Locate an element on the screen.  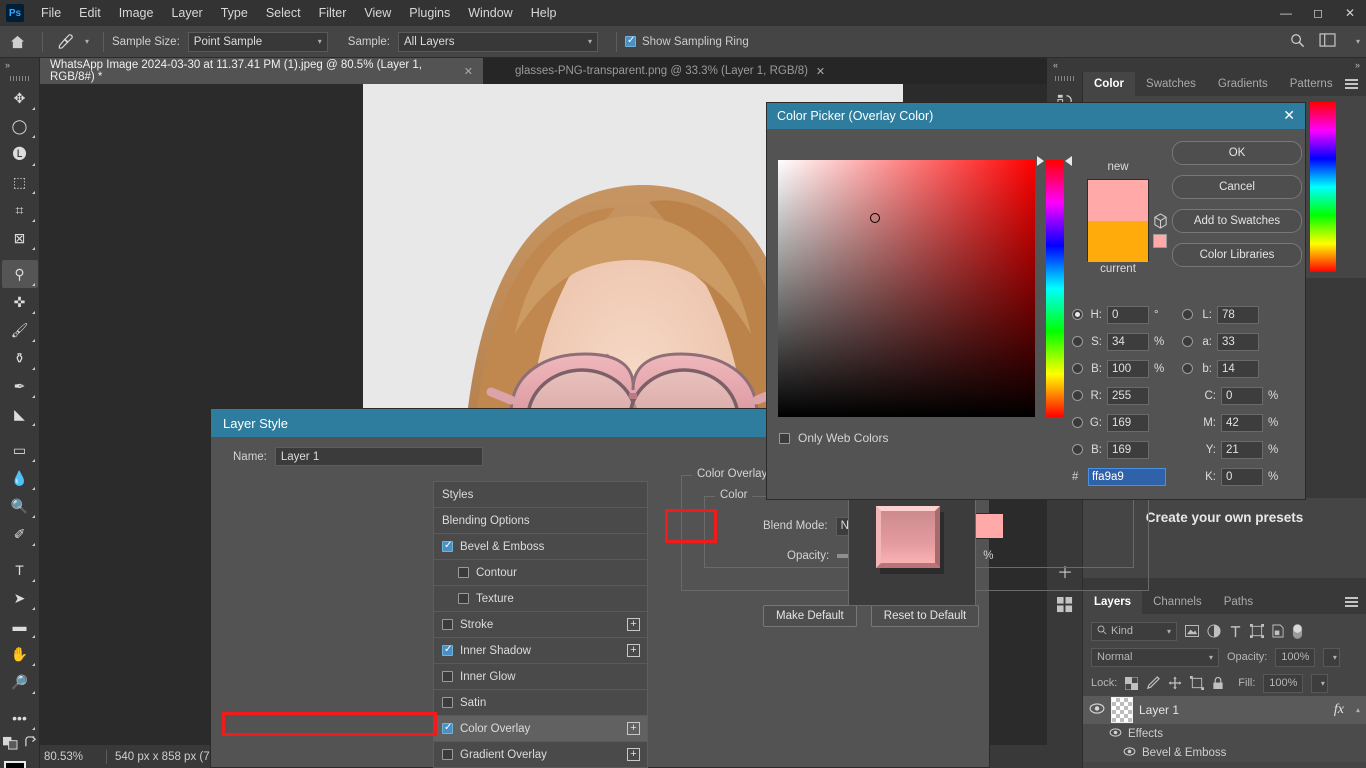
shape-filter-icon is located at coordinates (1257, 631).